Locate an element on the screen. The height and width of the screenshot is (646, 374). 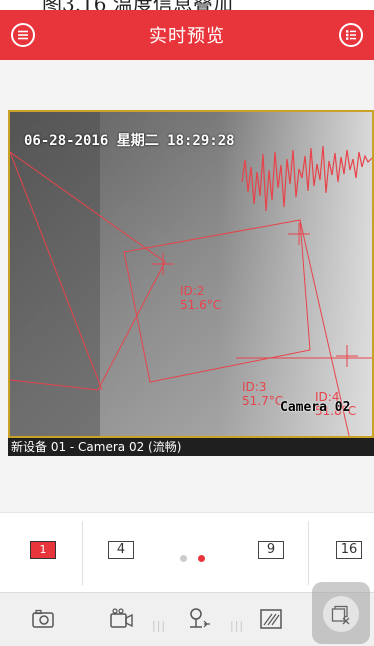
layout-16-button: 16 is located at coordinates (343, 553).